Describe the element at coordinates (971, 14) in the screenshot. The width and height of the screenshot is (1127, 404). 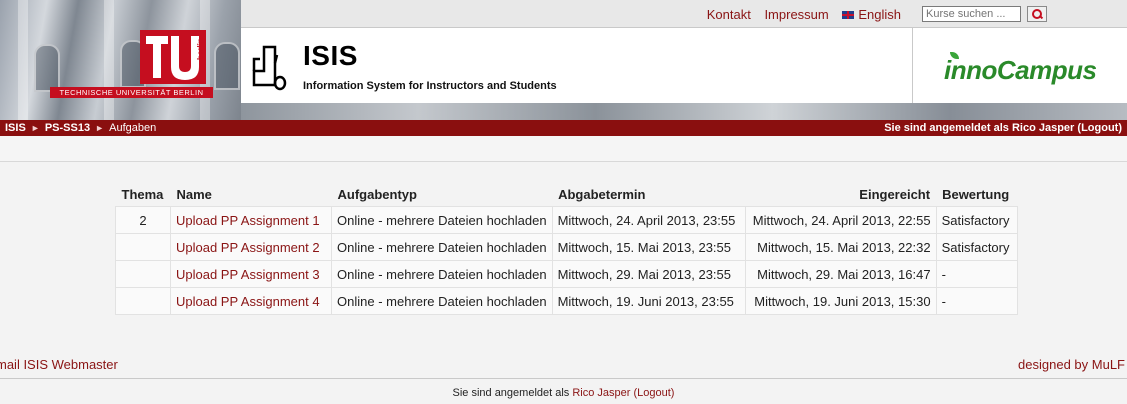
I see `course-search-input` at that location.